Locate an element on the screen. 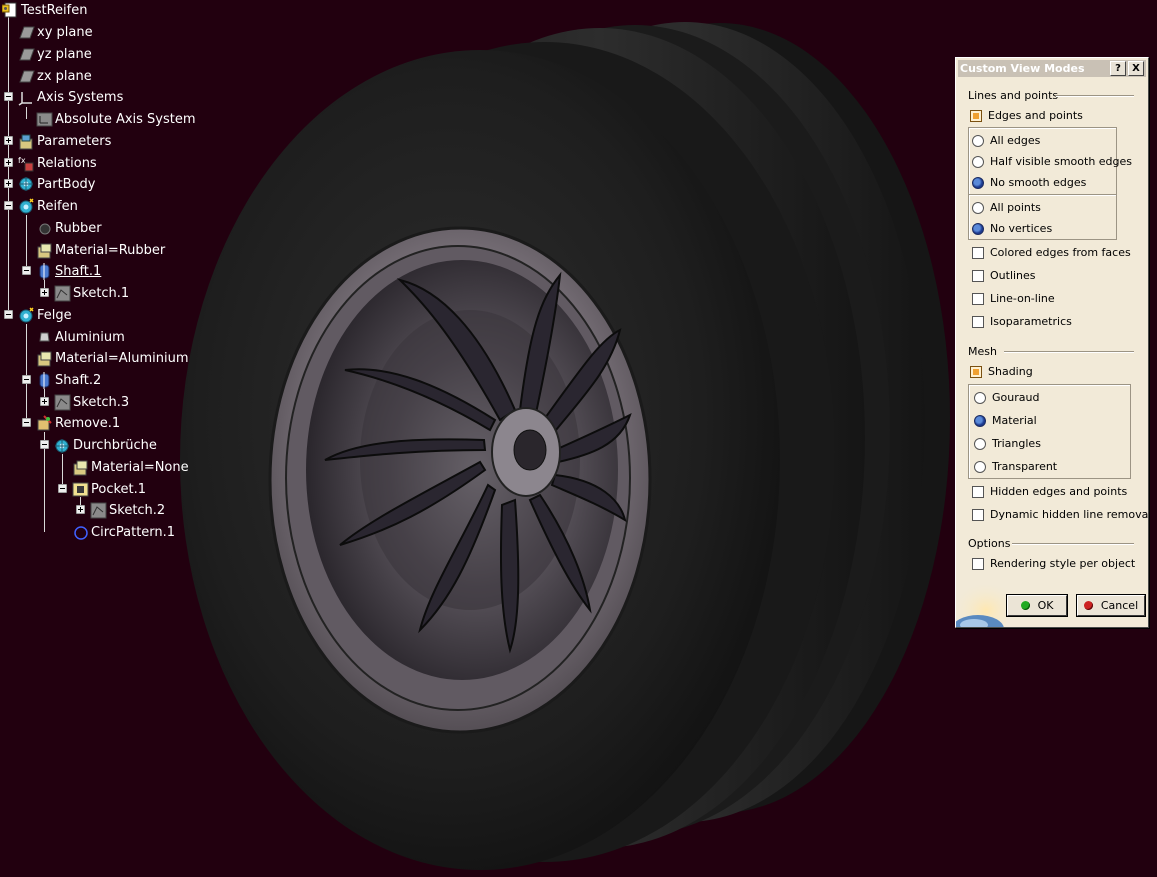 This screenshot has width=1157, height=877. tree-item-xy-plane: xy plane is located at coordinates (55, 32).